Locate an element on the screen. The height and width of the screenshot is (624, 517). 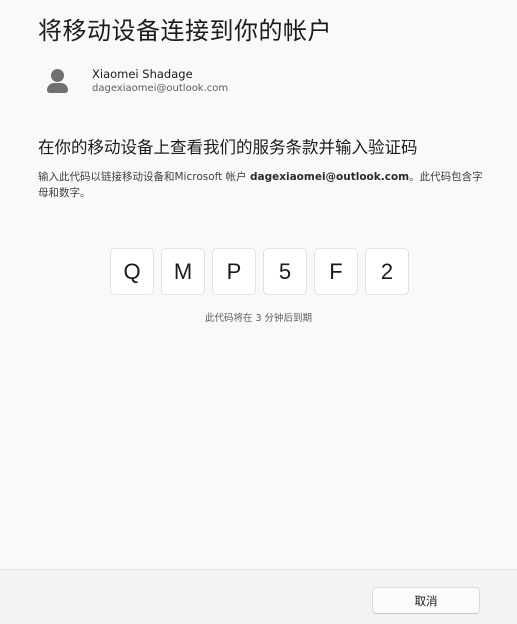
code-expiry-note: 此代码将在 3 分钟后到期 is located at coordinates (258, 318).